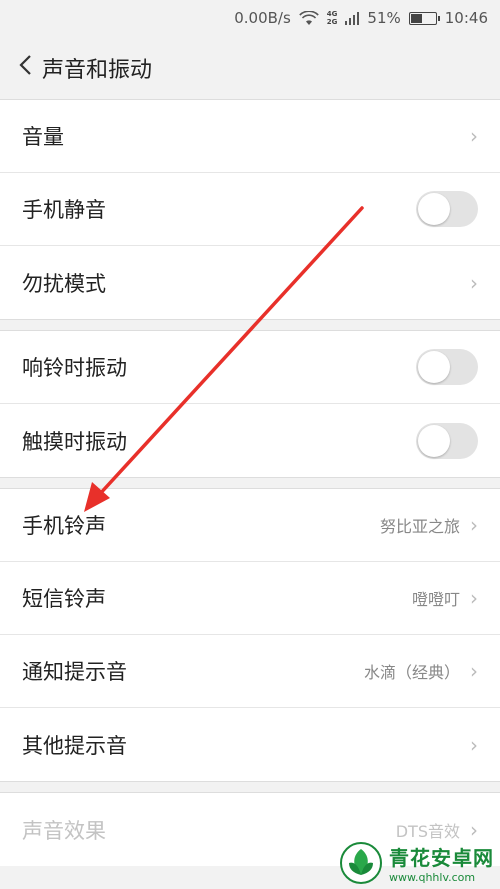  I want to click on row-vibrate-on-touch: 触摸时振动, so click(250, 440).